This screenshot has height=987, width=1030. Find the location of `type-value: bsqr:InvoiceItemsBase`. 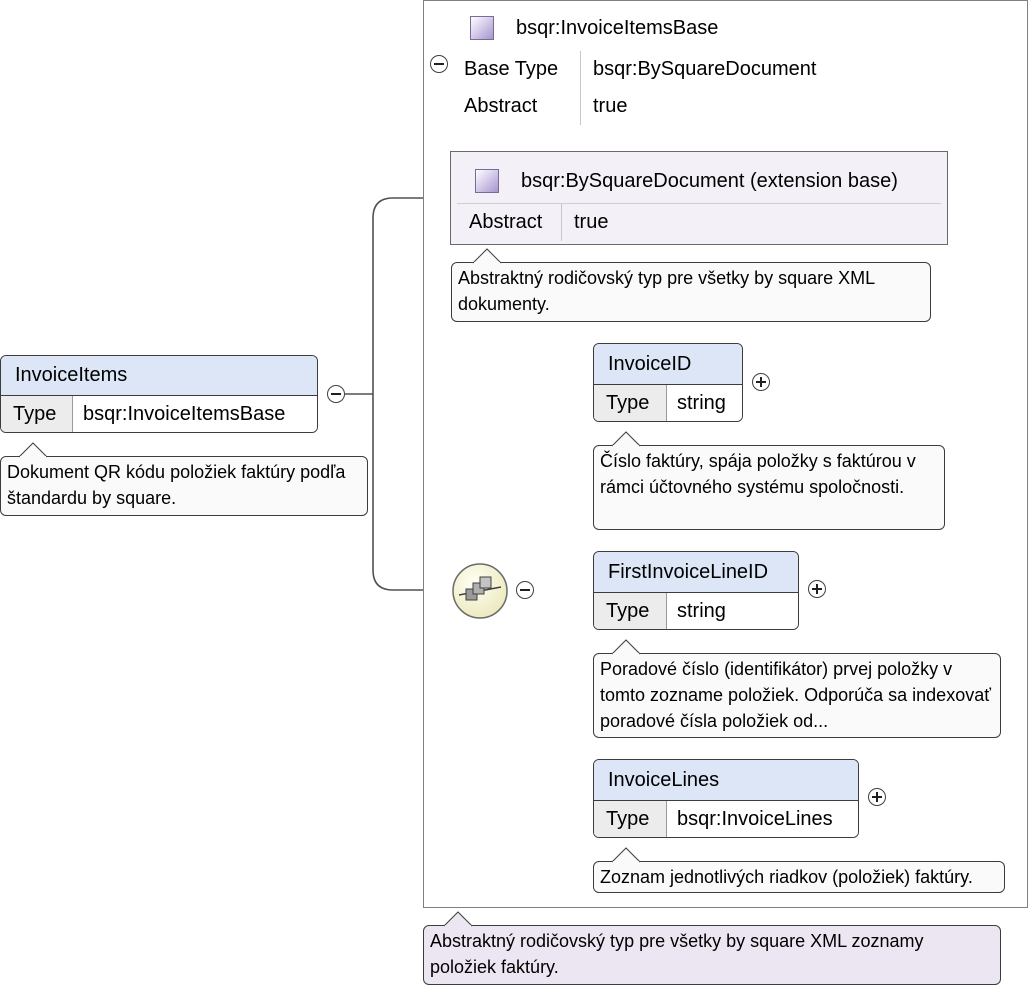

type-value: bsqr:InvoiceItemsBase is located at coordinates (184, 414).